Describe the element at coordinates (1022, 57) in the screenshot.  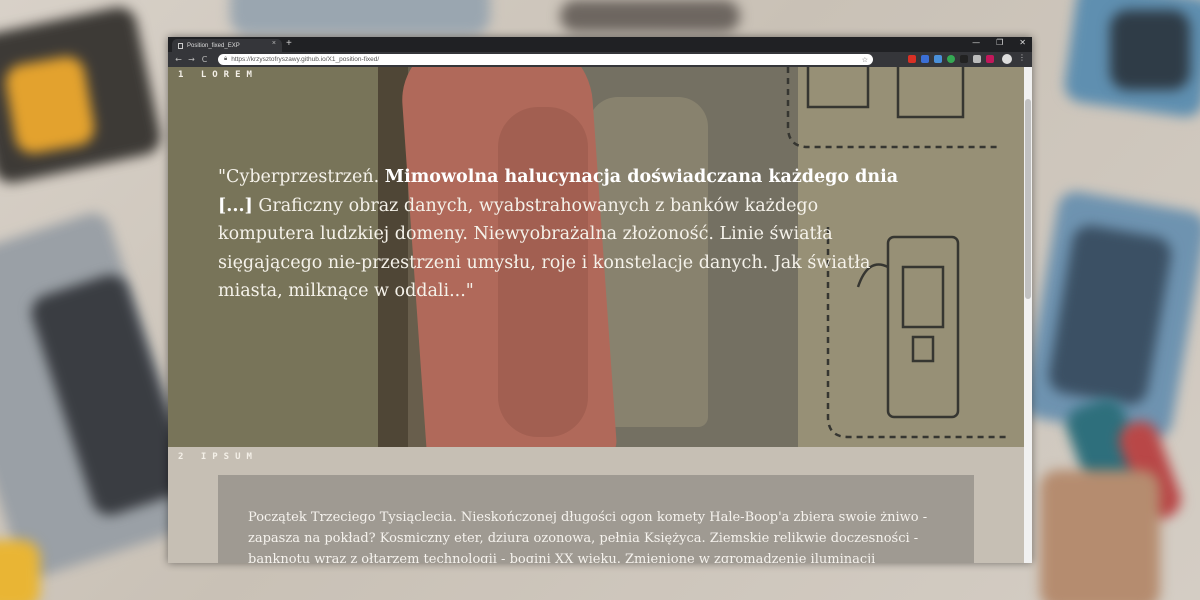
I see `menu-icon: ⋮` at that location.